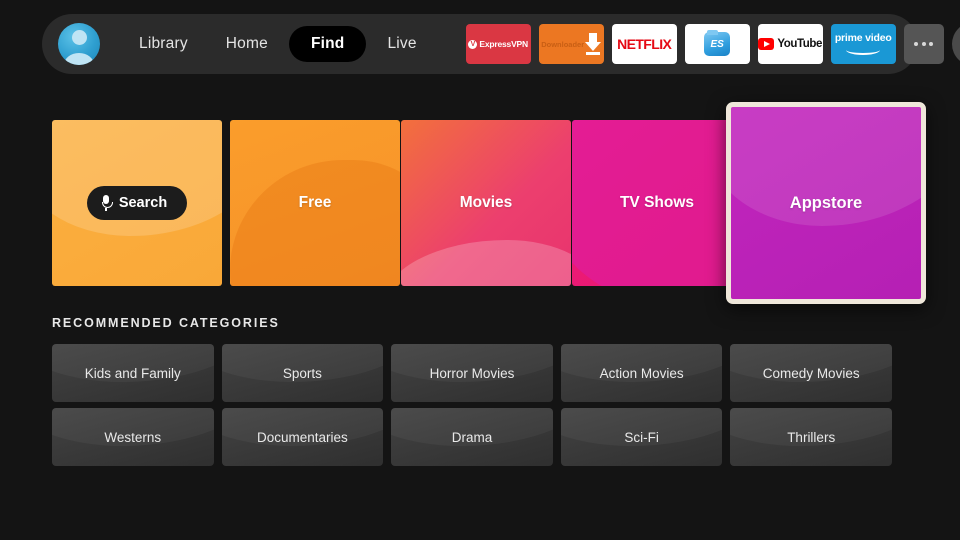  I want to click on amazon-smile-icon, so click(863, 50).